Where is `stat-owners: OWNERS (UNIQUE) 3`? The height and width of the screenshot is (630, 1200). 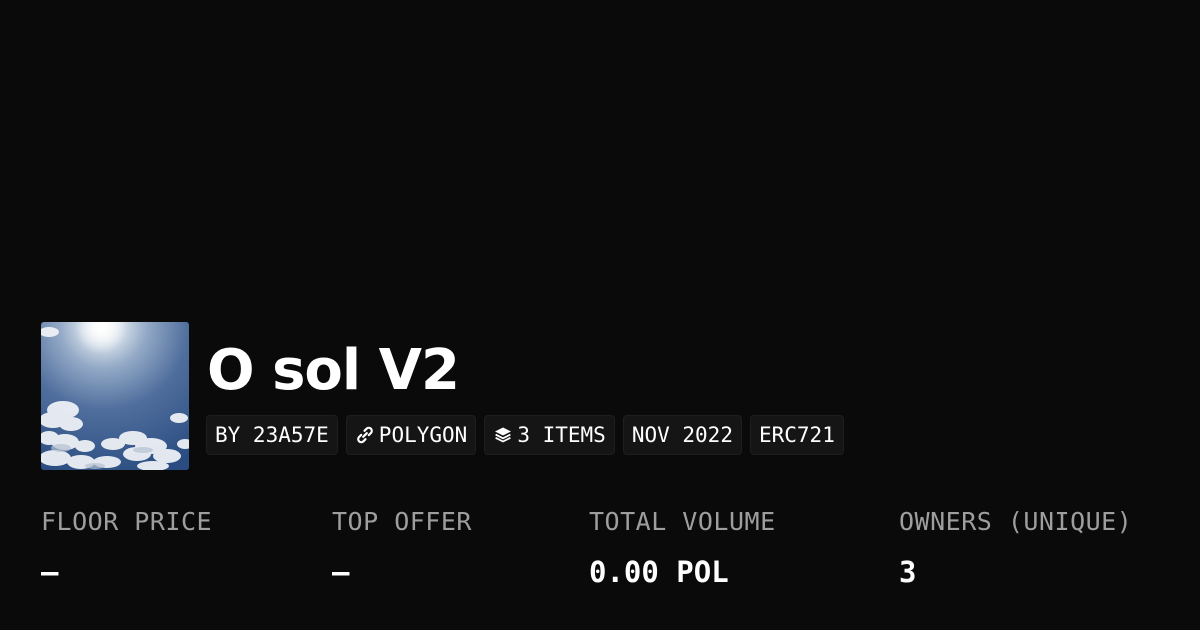
stat-owners: OWNERS (UNIQUE) 3 is located at coordinates (1015, 547).